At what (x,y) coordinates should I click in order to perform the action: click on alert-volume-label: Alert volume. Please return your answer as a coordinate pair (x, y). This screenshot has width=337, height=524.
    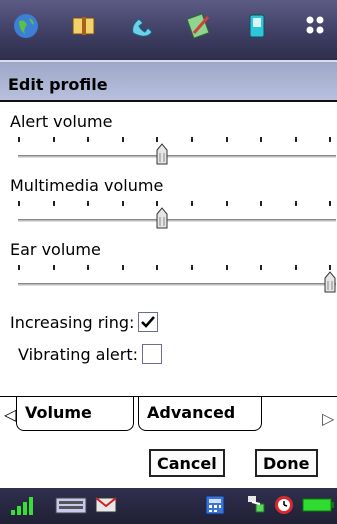
    Looking at the image, I should click on (61, 121).